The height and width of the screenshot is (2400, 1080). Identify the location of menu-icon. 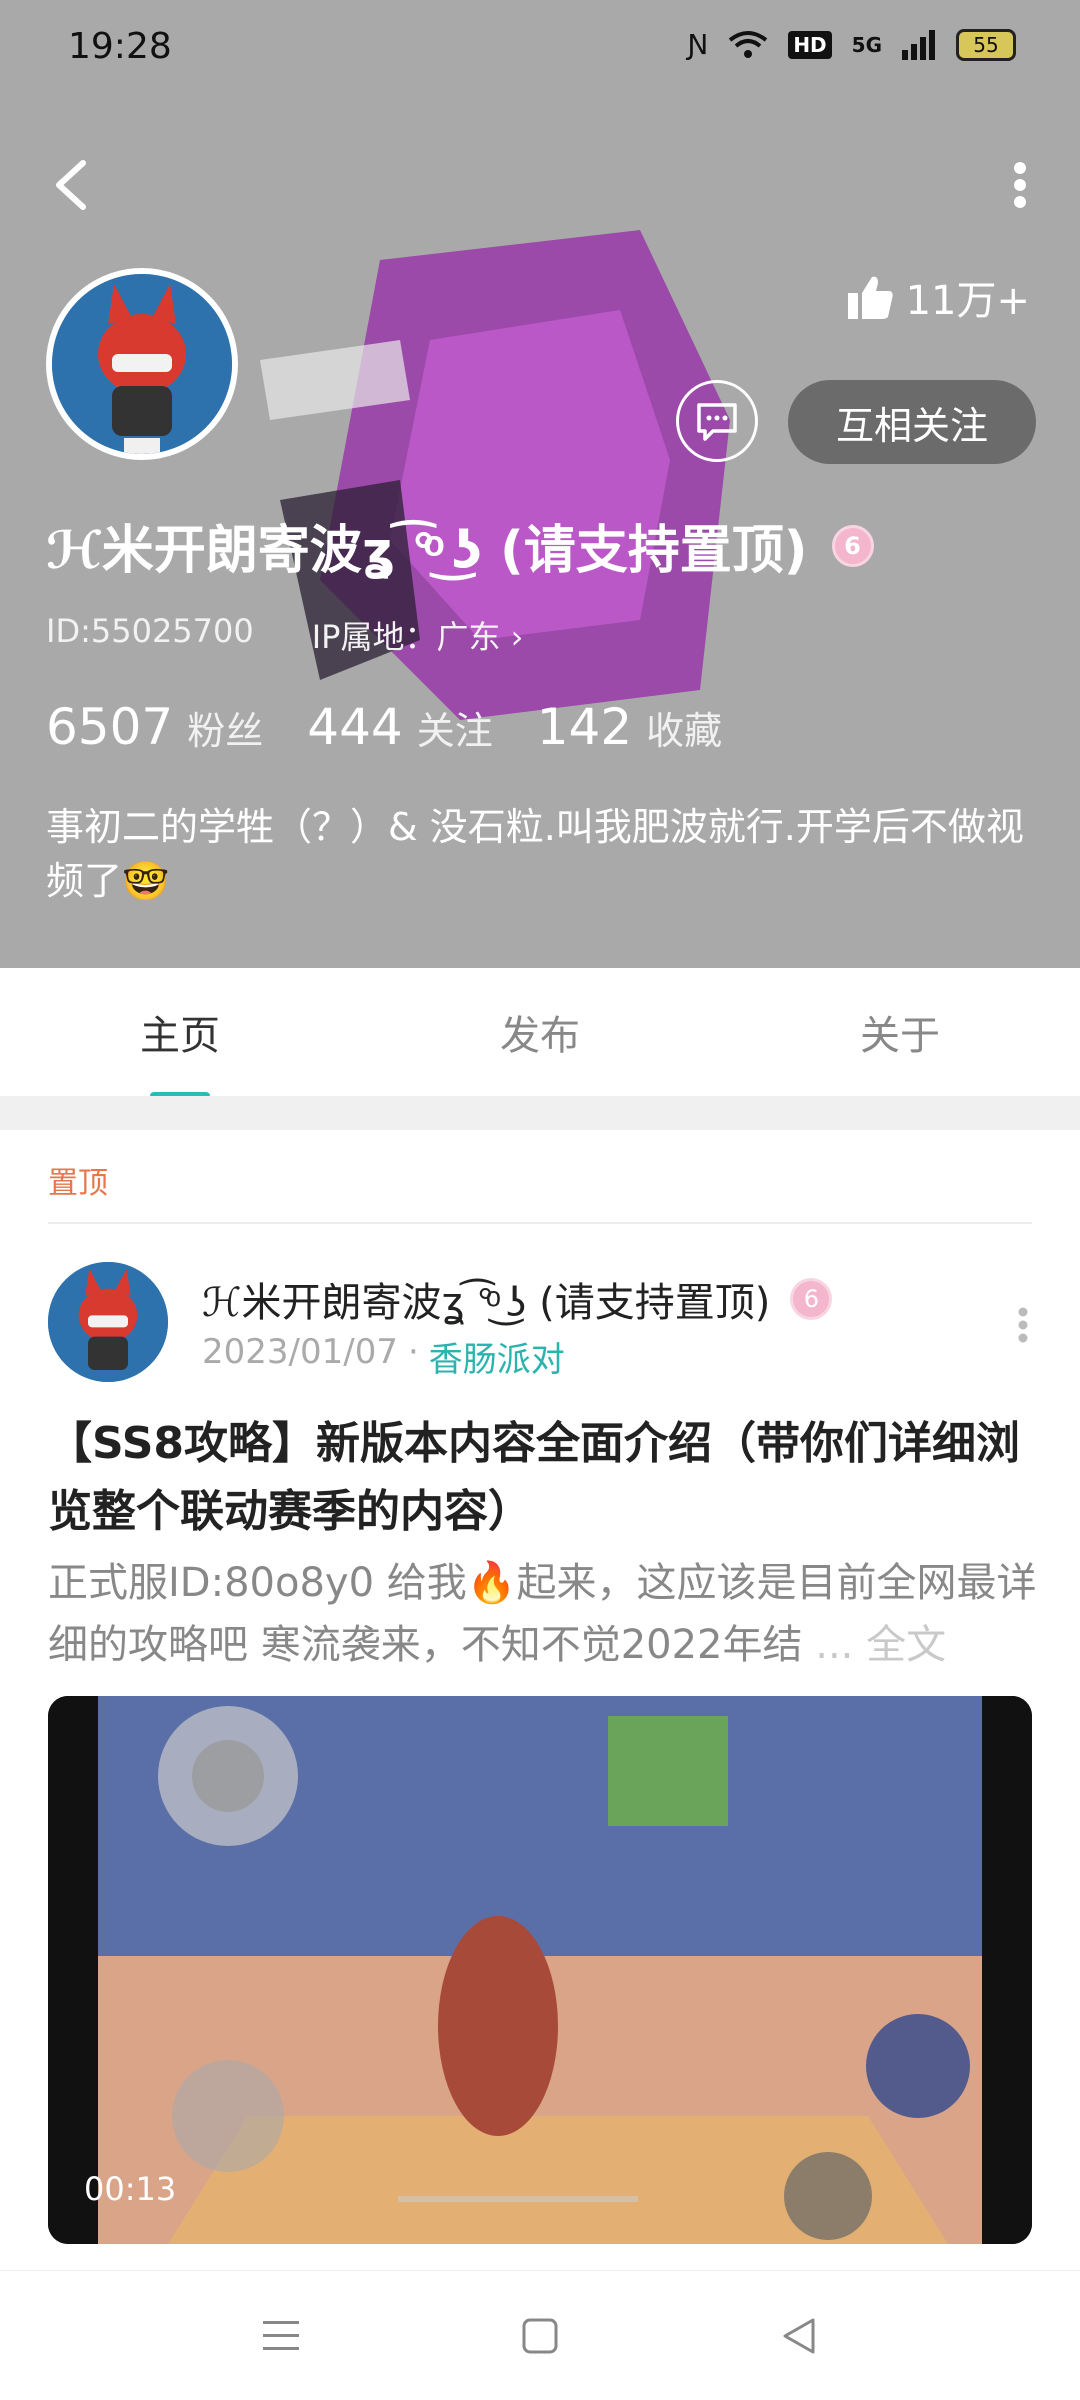
(281, 2335).